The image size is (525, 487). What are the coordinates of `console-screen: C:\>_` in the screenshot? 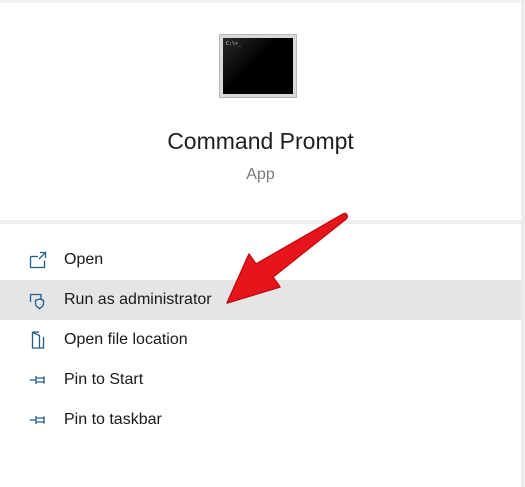 It's located at (258, 66).